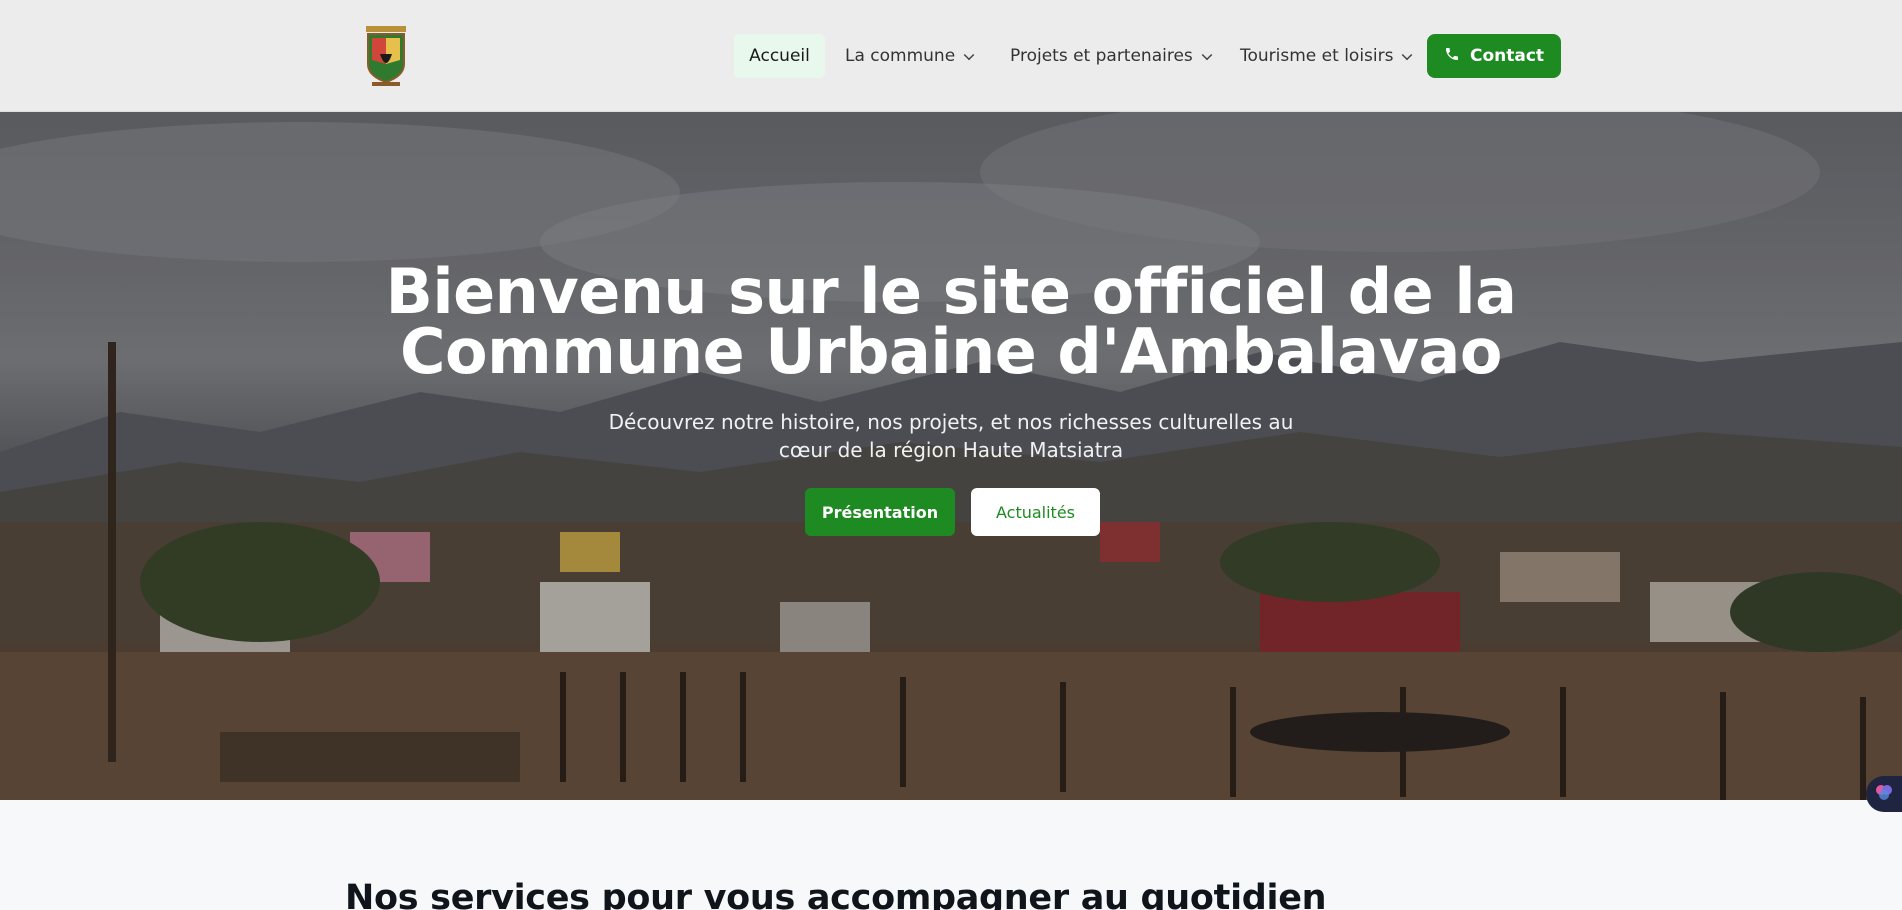  Describe the element at coordinates (1452, 56) in the screenshot. I see `phone-icon` at that location.